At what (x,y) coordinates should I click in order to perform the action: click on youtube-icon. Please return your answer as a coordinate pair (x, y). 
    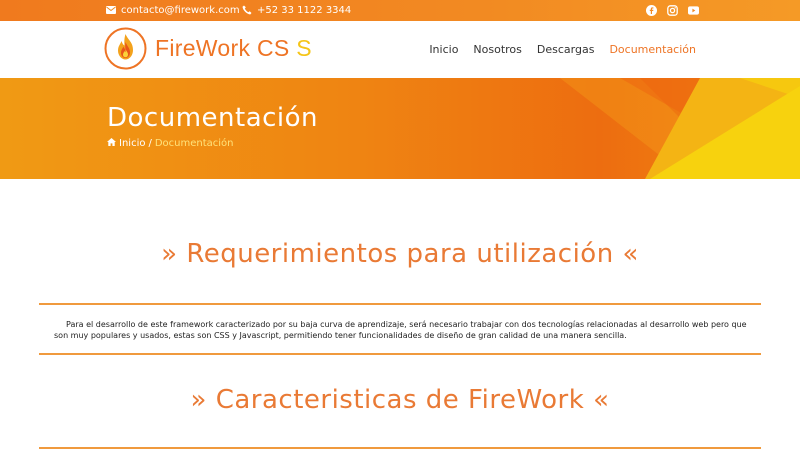
    Looking at the image, I should click on (693, 10).